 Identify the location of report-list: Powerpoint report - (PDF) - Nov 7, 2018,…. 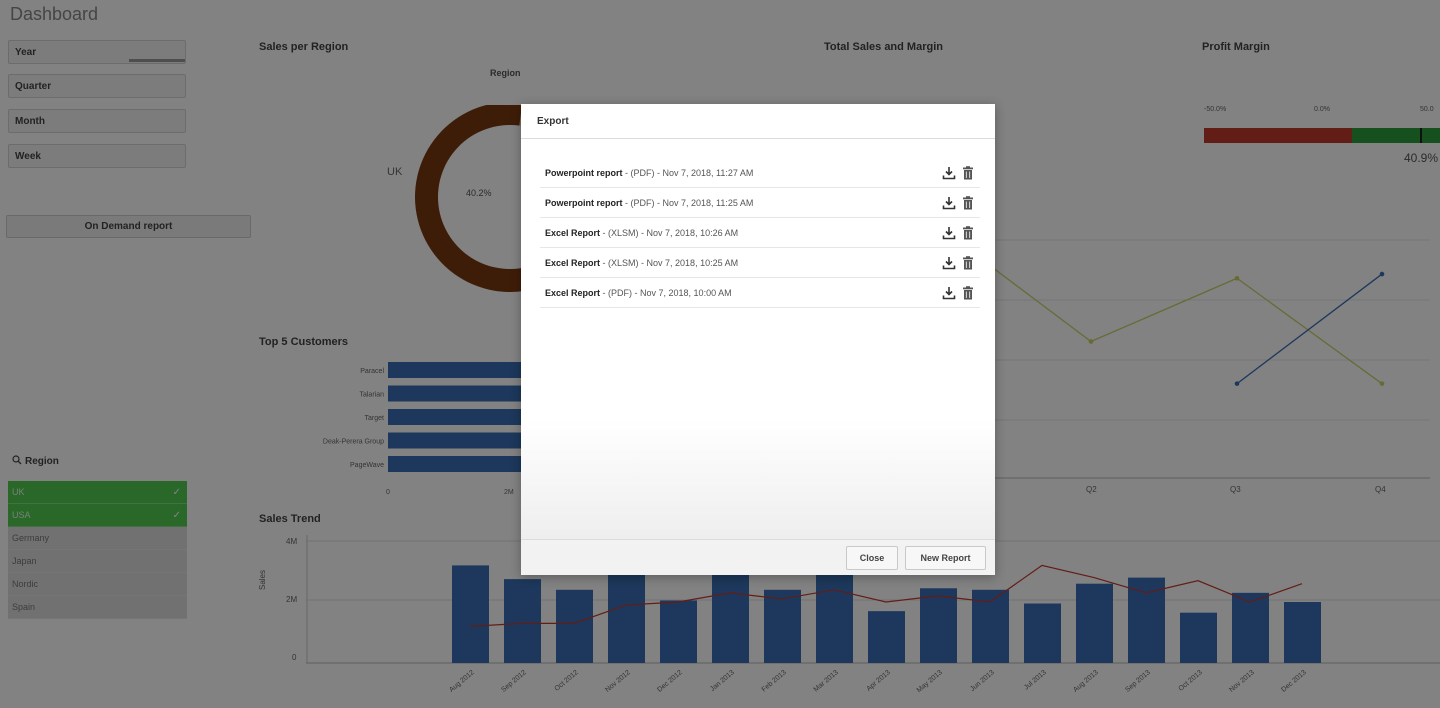
(760, 233).